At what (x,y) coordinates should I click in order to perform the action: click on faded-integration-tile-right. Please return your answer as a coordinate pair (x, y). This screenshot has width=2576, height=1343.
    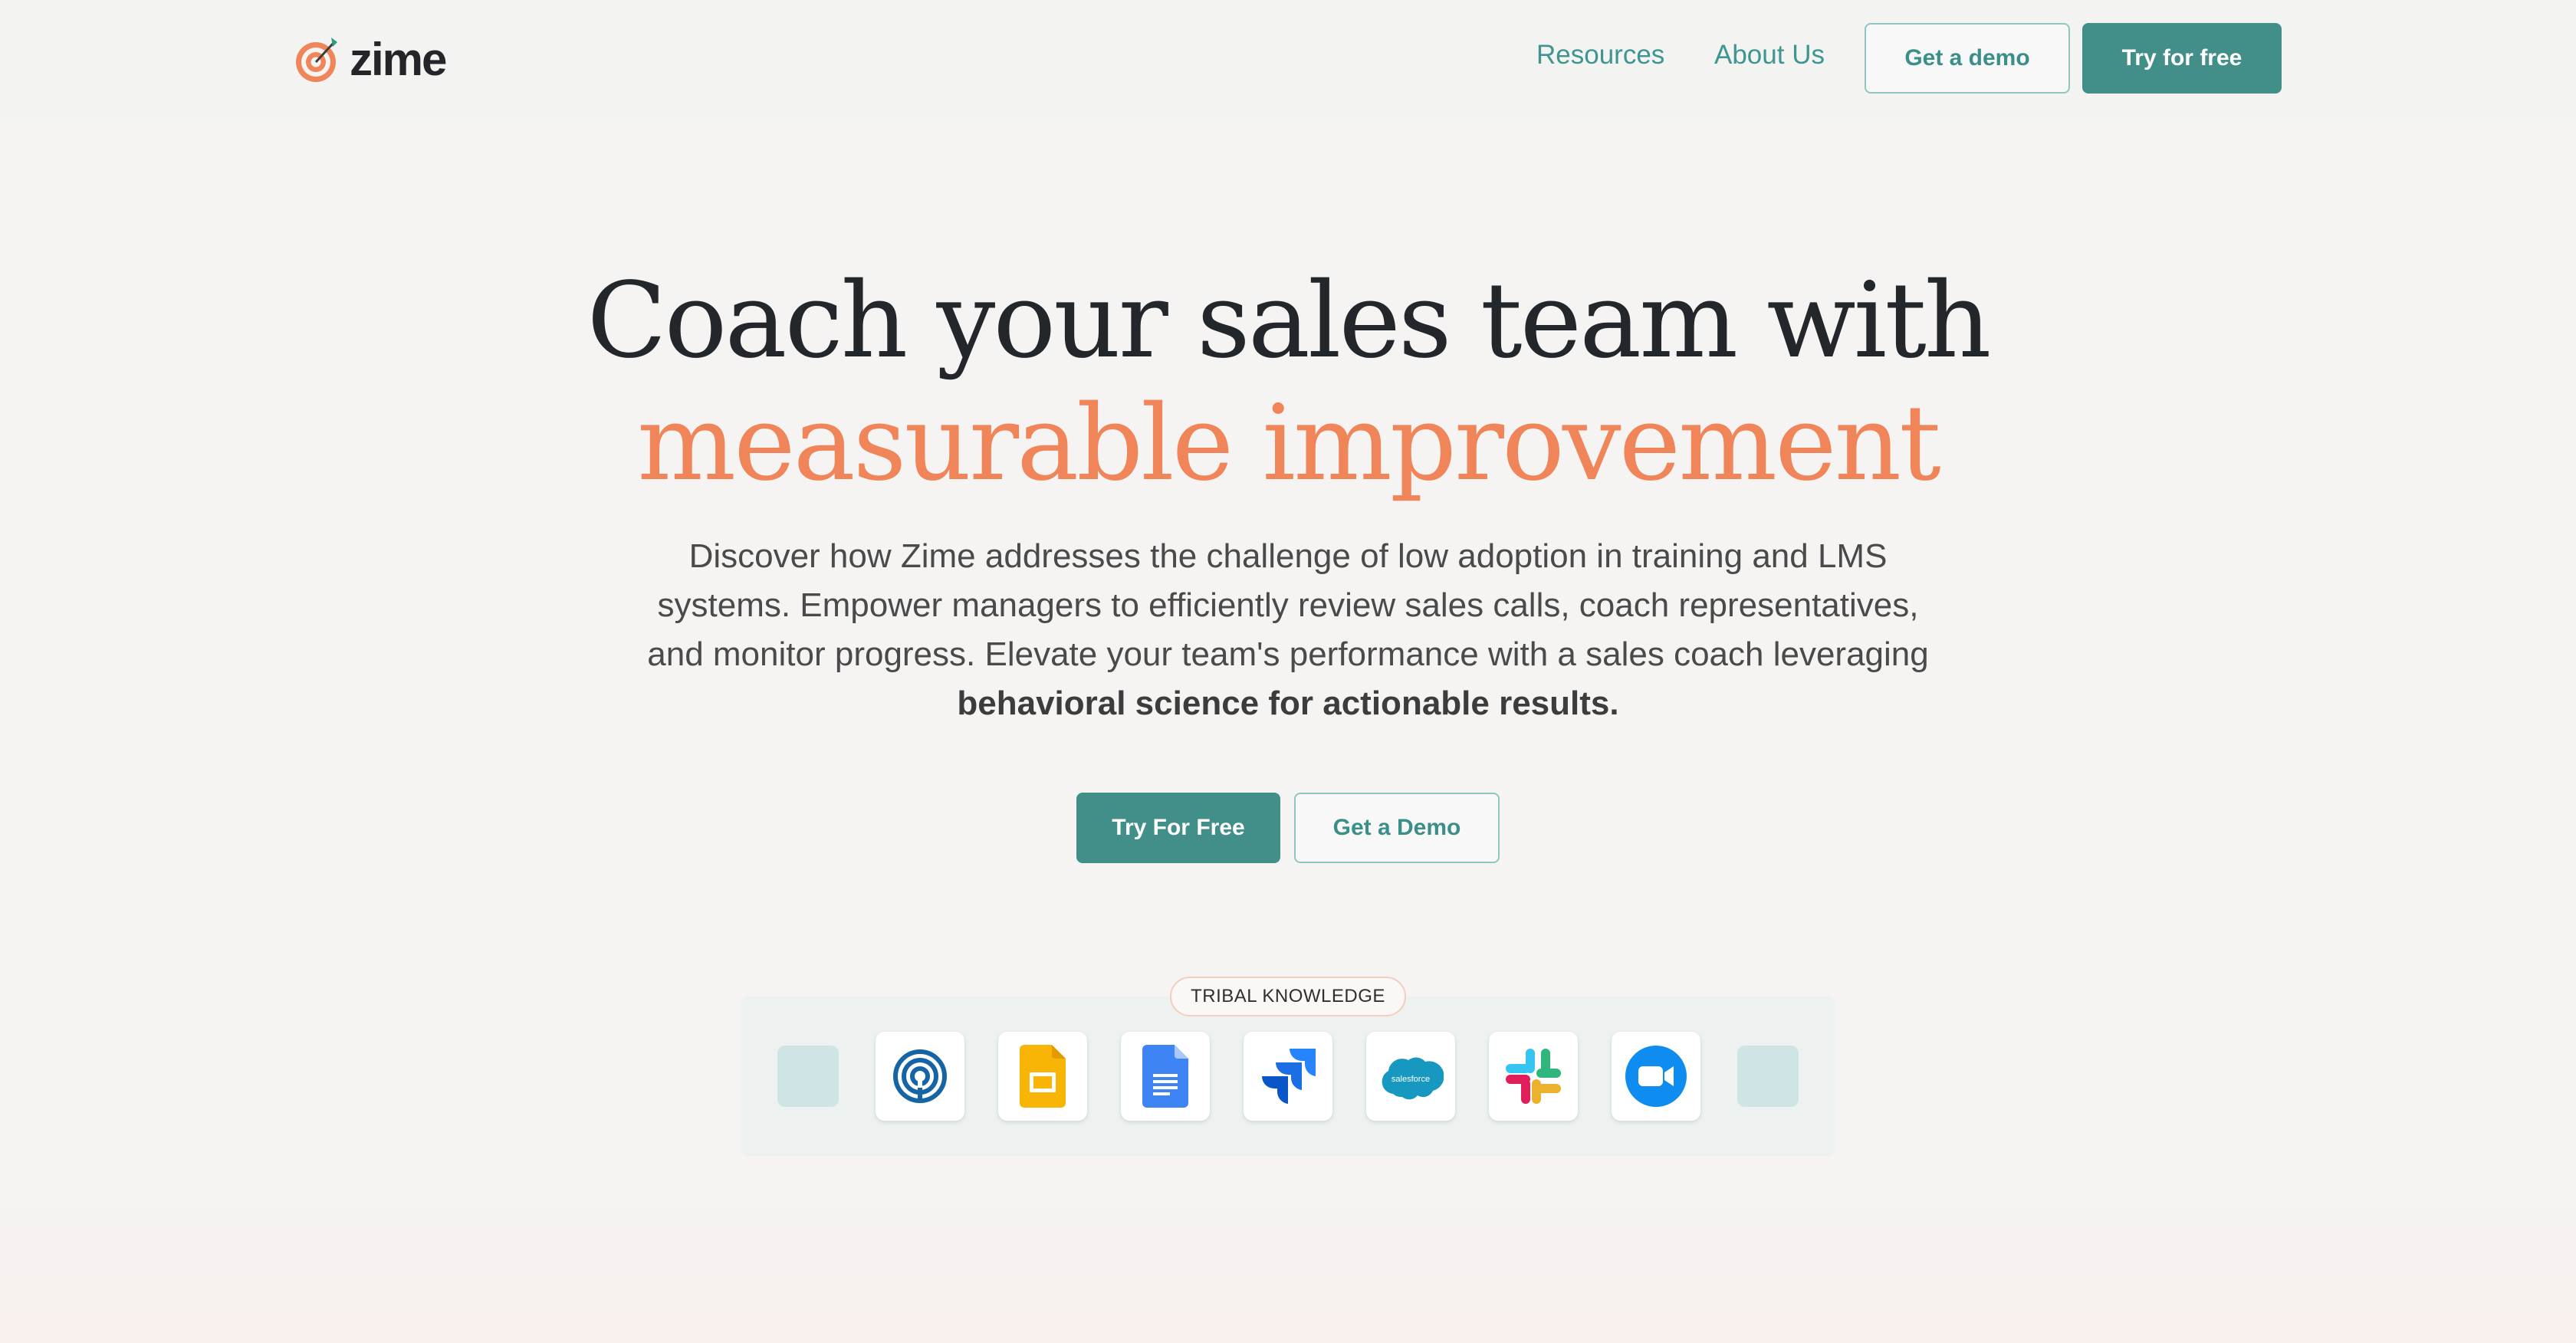
    Looking at the image, I should click on (1768, 1077).